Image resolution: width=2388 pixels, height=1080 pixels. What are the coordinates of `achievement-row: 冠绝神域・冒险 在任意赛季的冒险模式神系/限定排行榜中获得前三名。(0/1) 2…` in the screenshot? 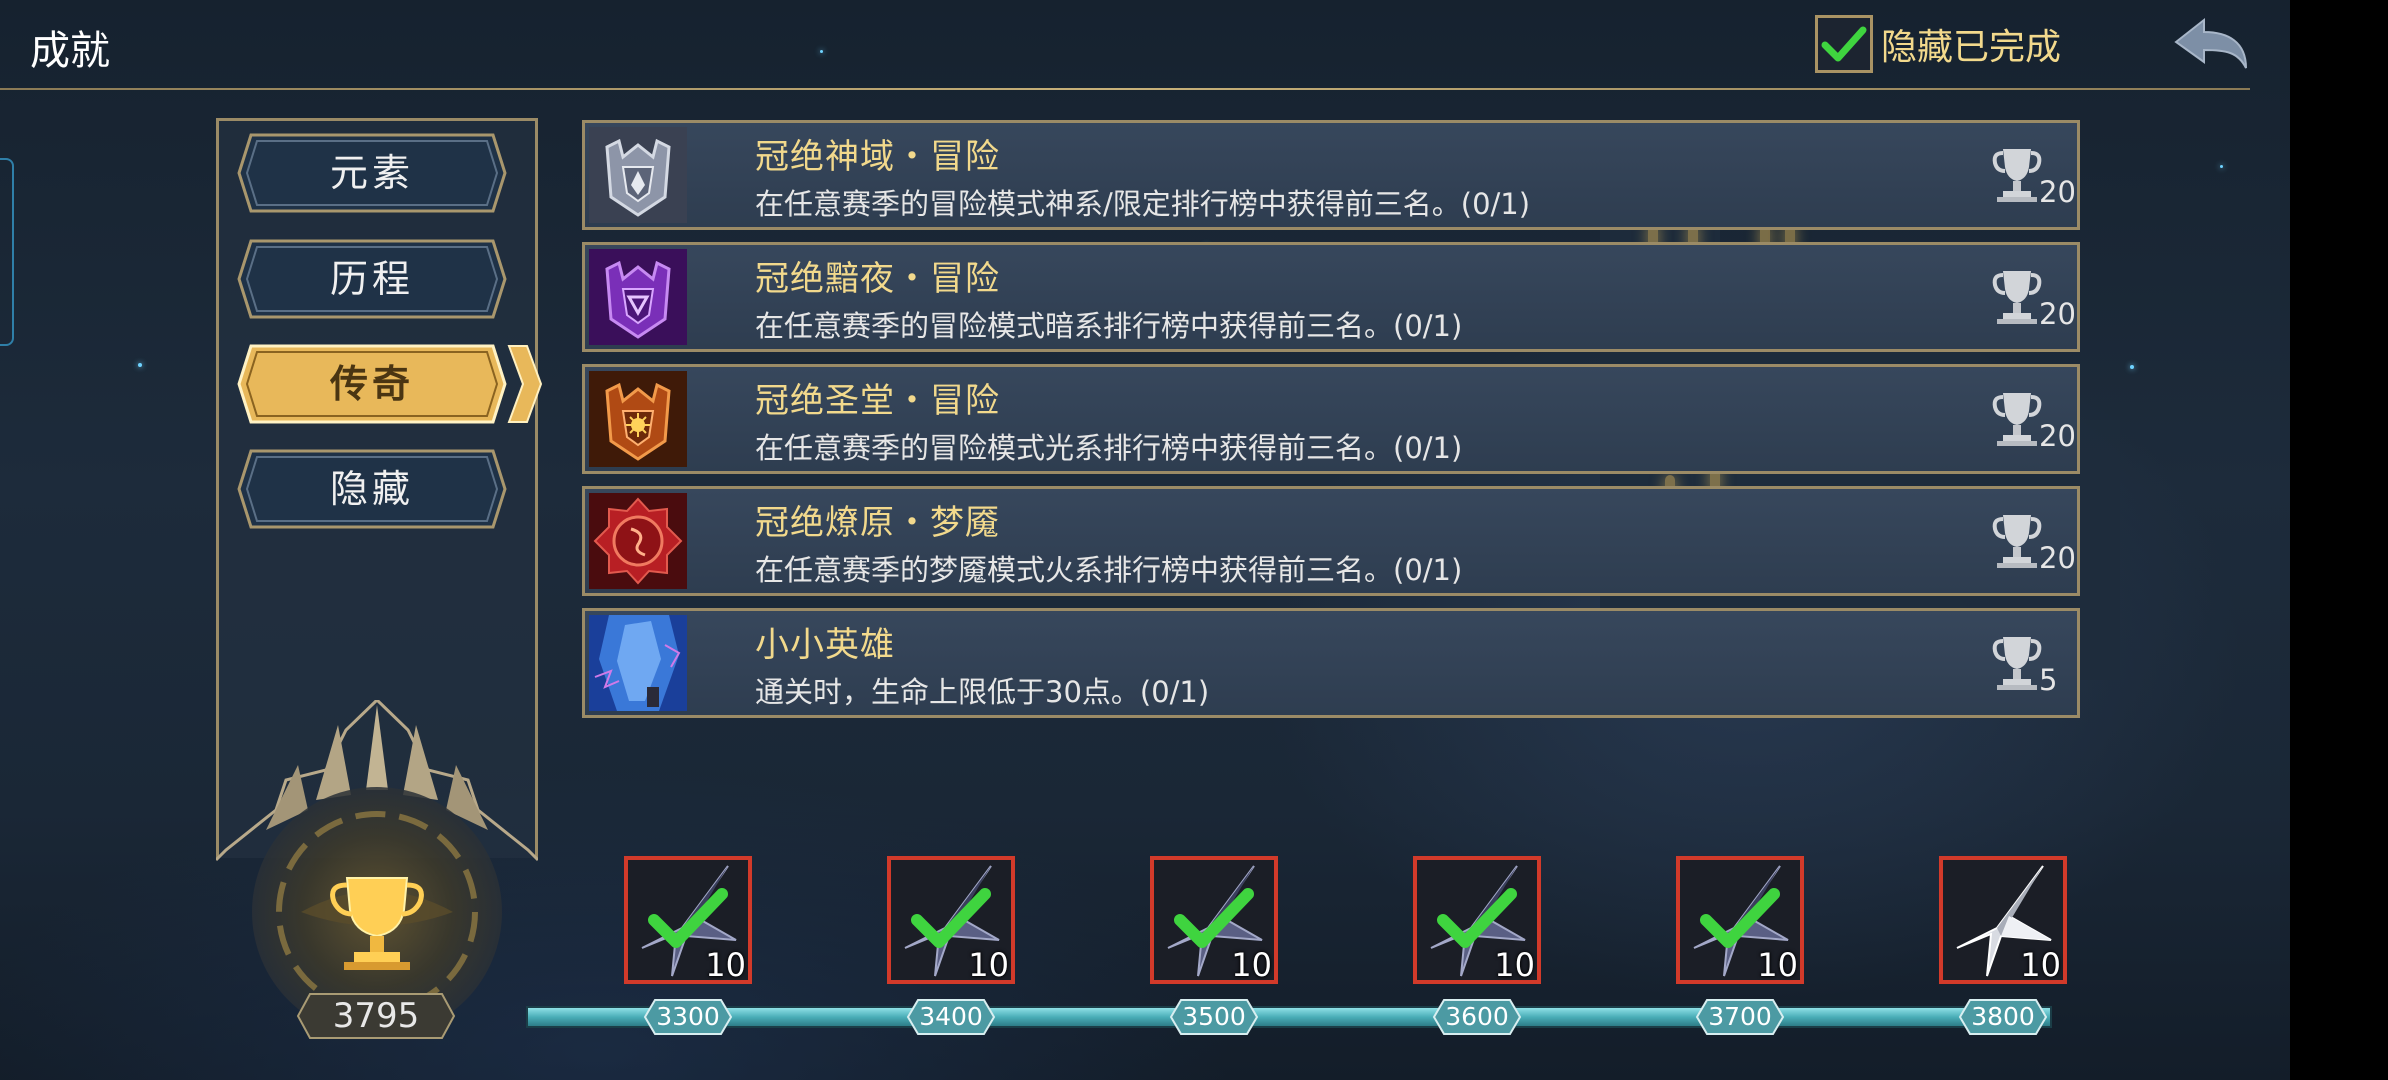 It's located at (1331, 175).